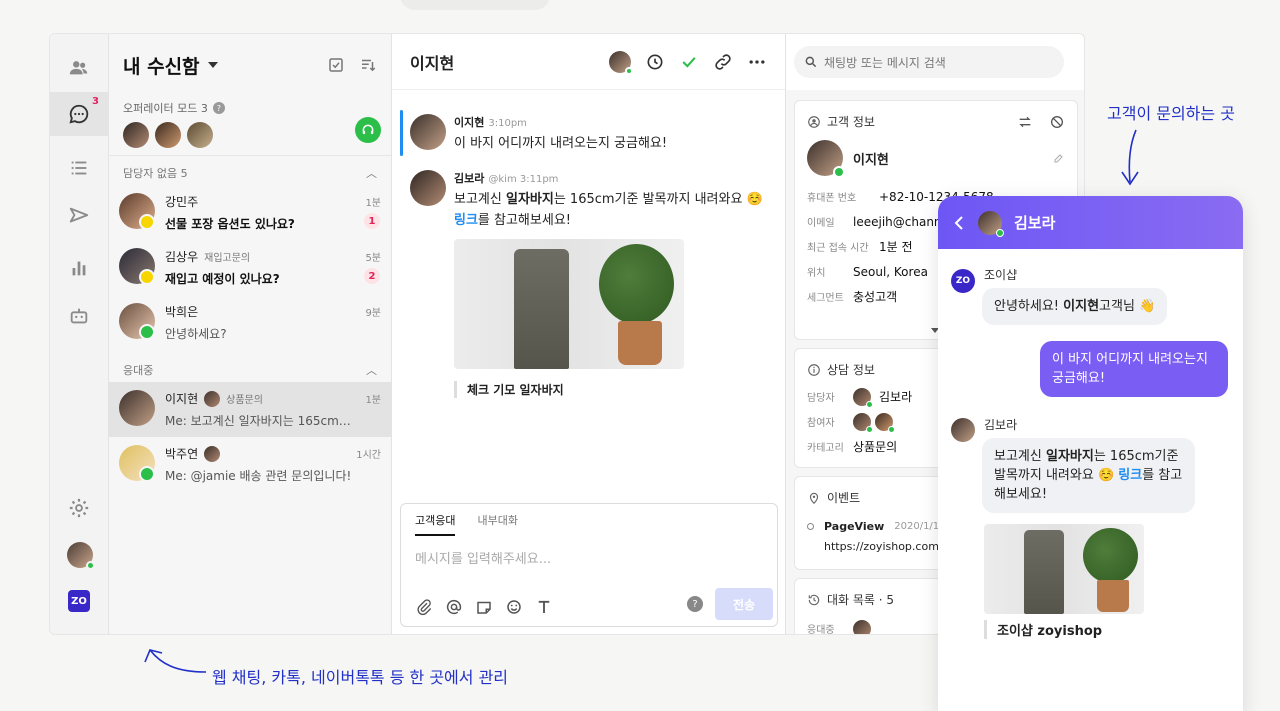 The width and height of the screenshot is (1280, 711). What do you see at coordinates (929, 62) in the screenshot?
I see `chat-search-input: 채팅방 또는 메시지 검색` at bounding box center [929, 62].